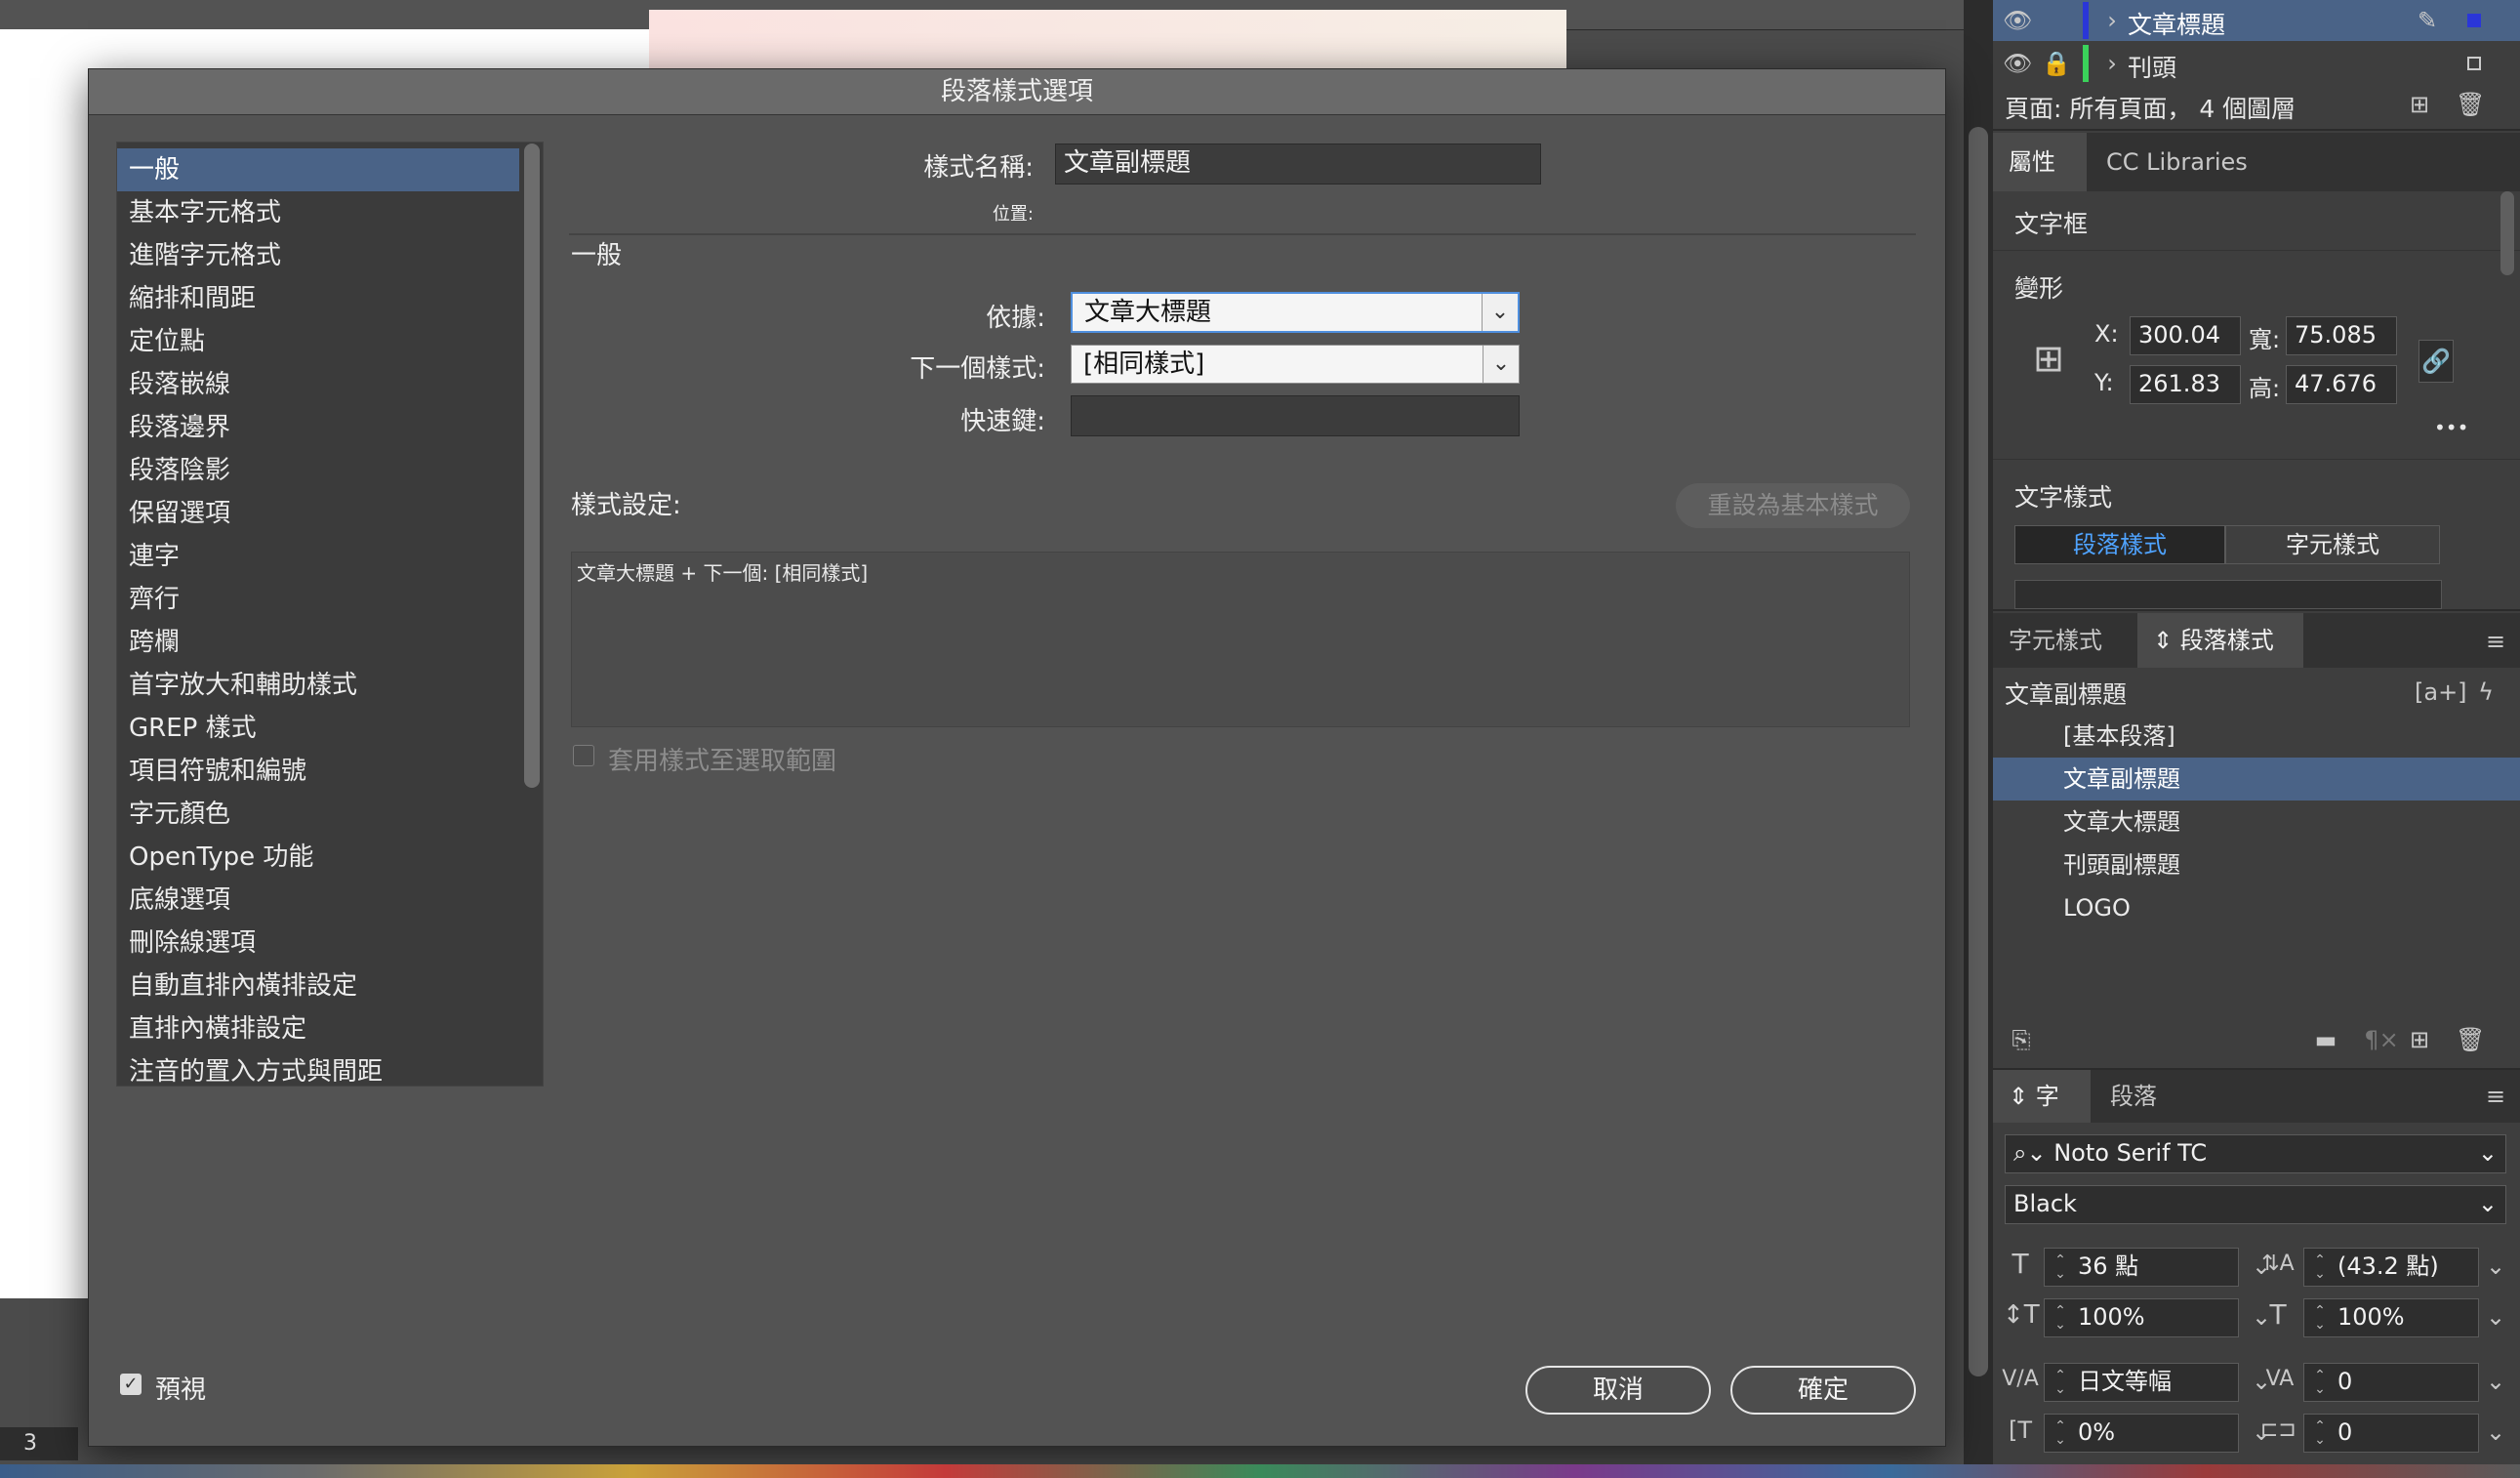 The width and height of the screenshot is (2520, 1478). I want to click on category-item-opentype: OpenType 功能, so click(318, 858).